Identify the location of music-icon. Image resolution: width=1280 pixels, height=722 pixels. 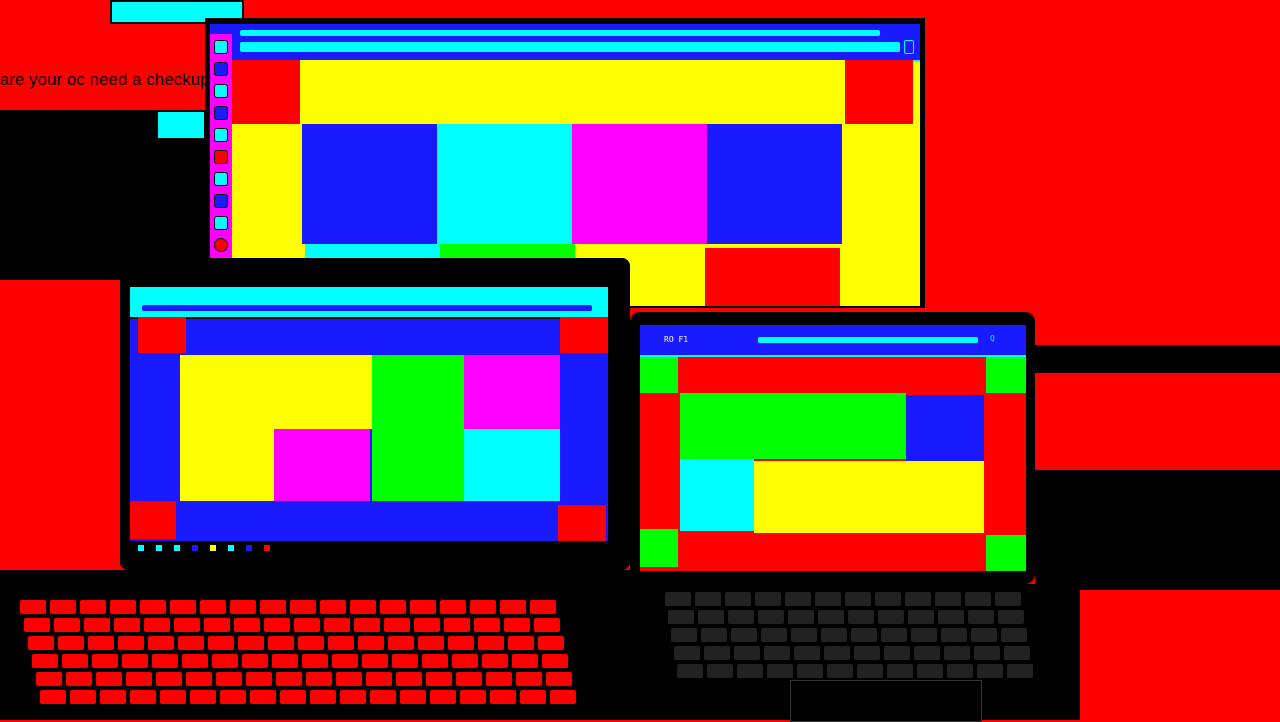
(221, 157).